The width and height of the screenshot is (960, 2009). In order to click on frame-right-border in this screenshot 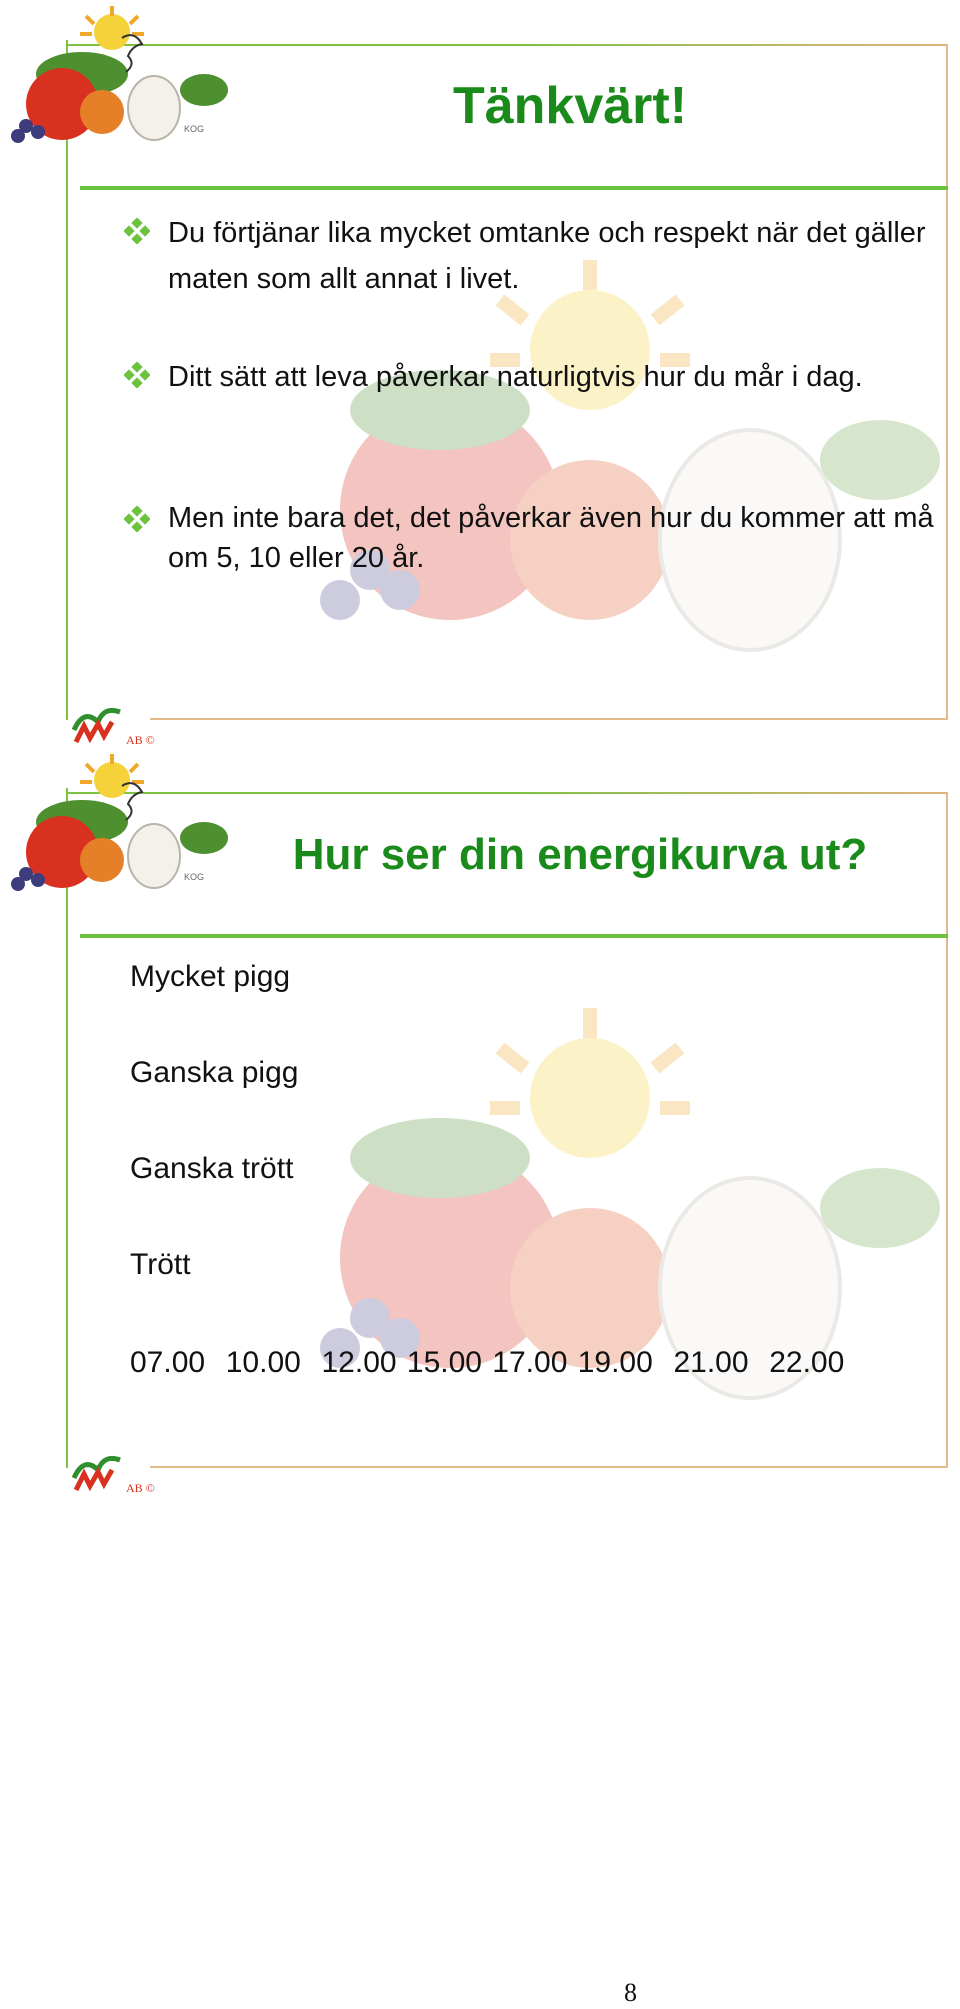, I will do `click(947, 1130)`.